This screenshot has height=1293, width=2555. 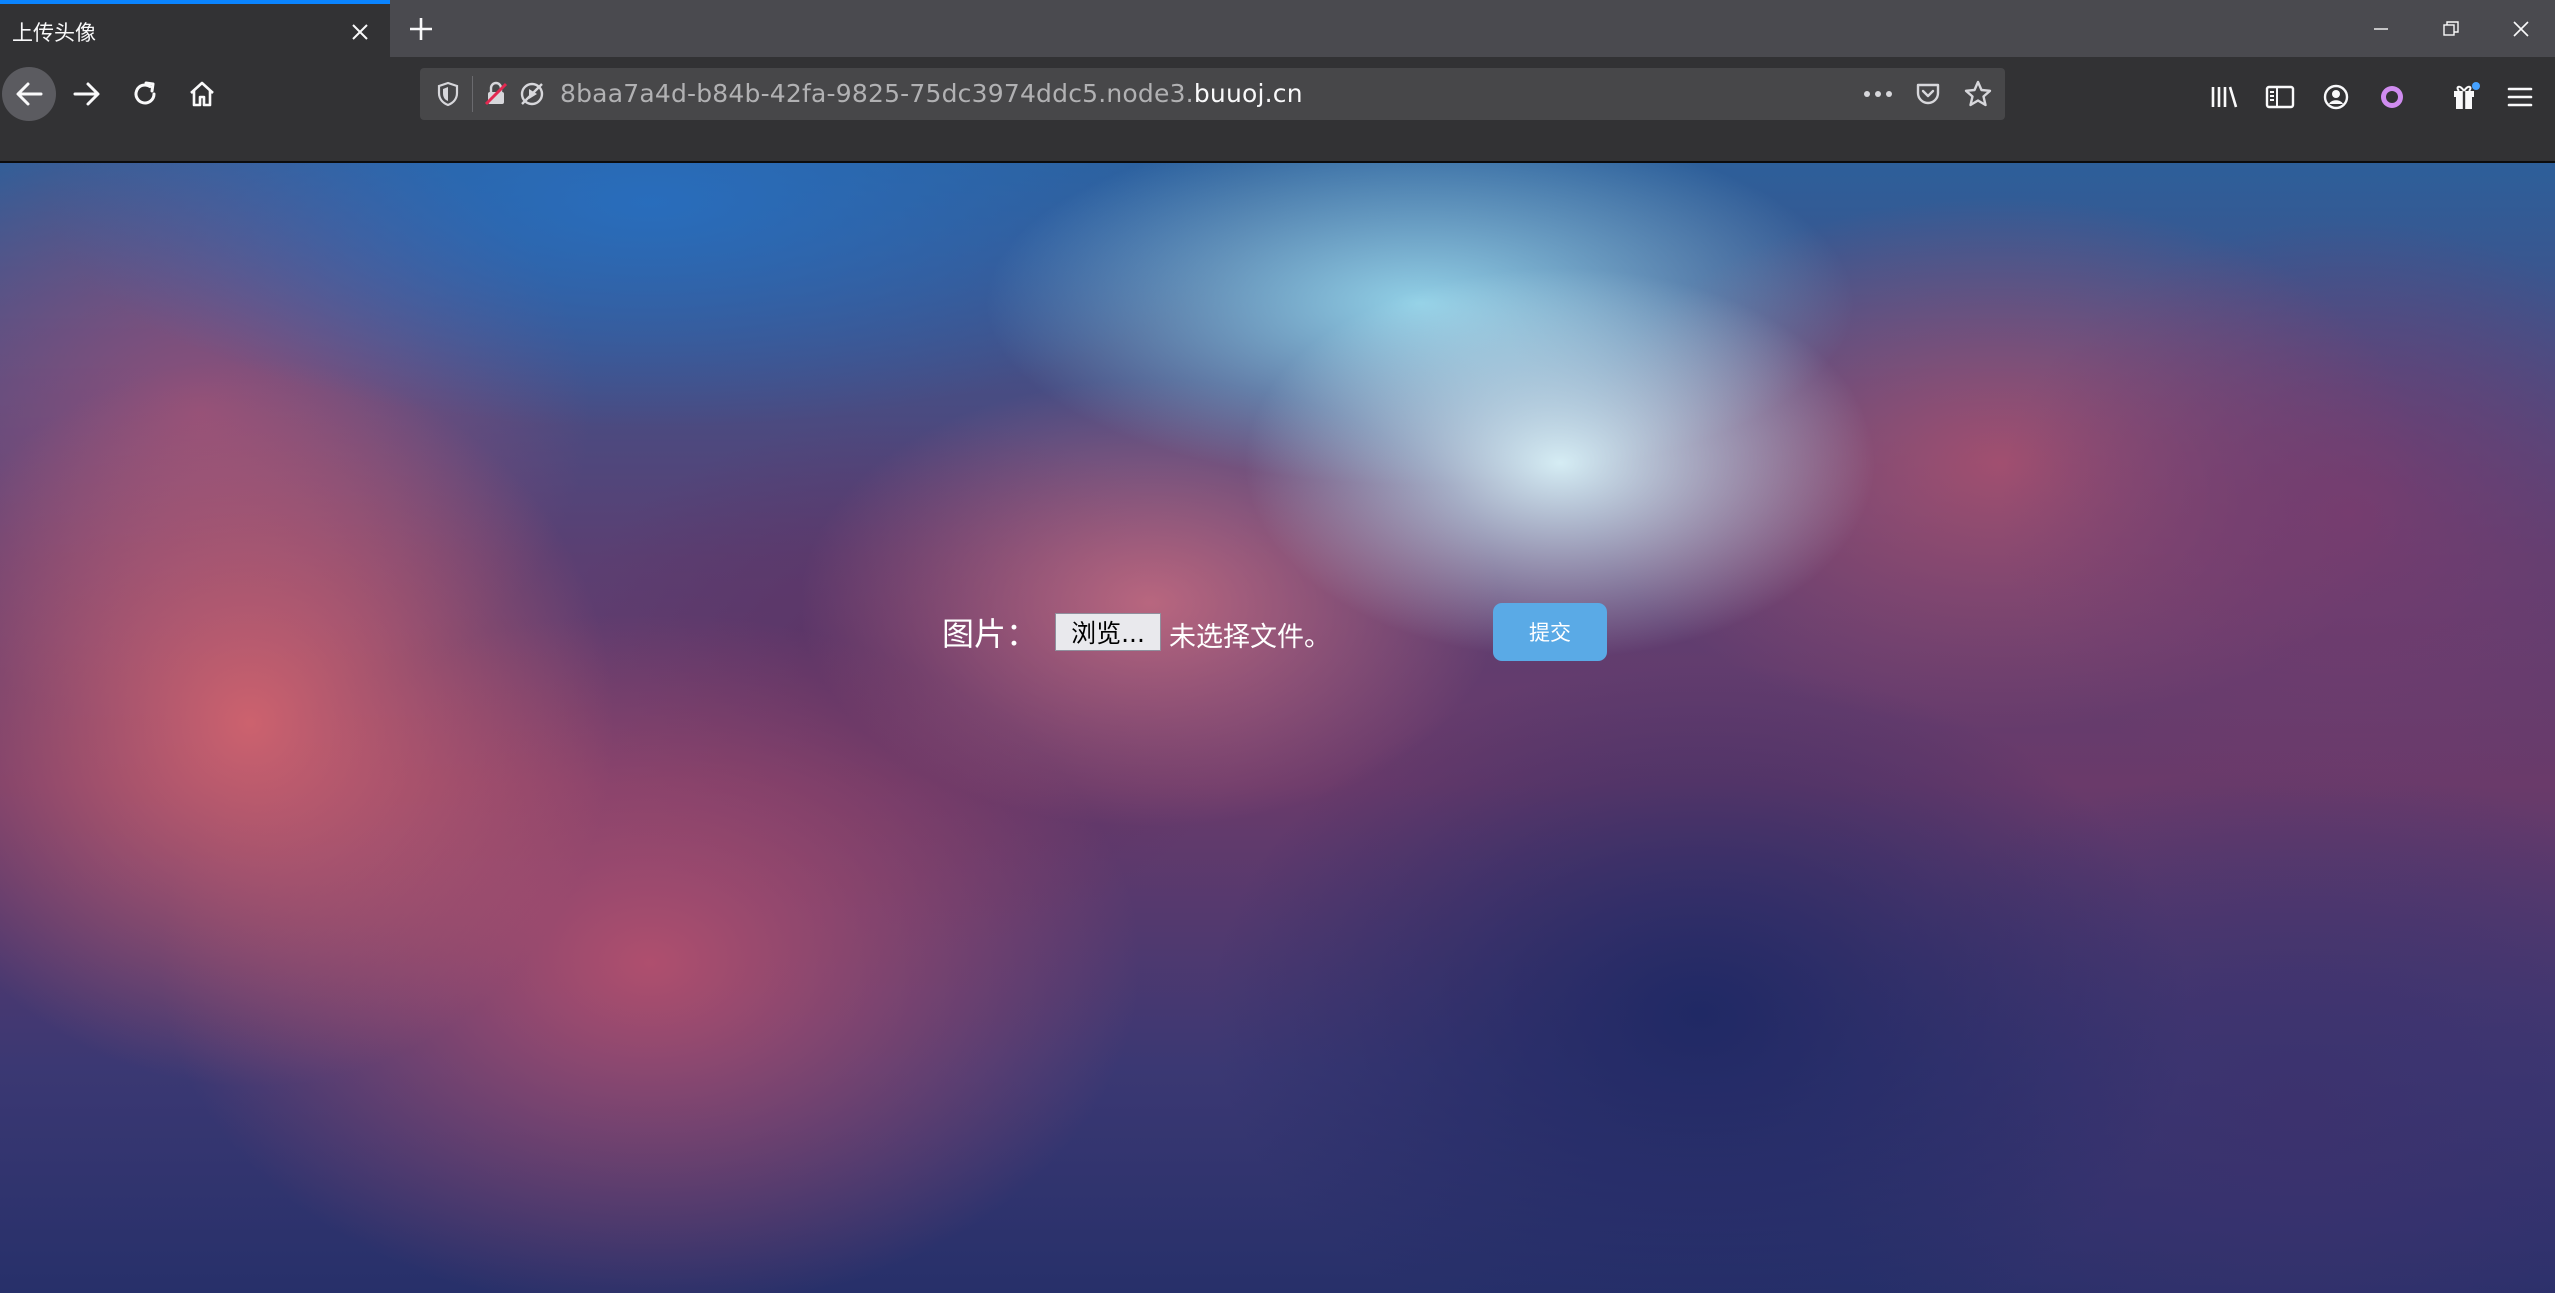 I want to click on url-bar-separator, so click(x=472, y=94).